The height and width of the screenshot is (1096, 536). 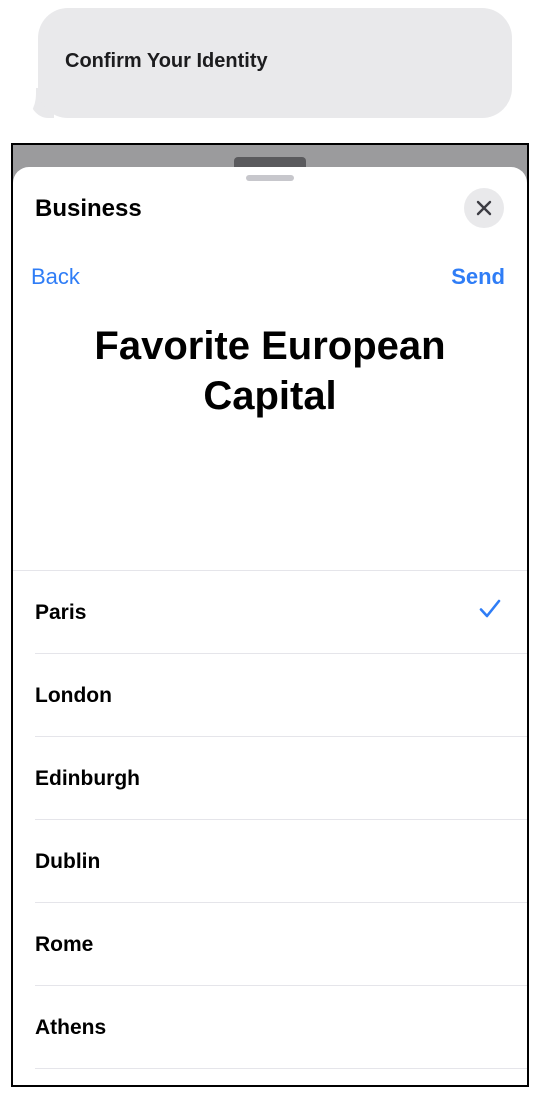 What do you see at coordinates (270, 695) in the screenshot?
I see `list-item-london: London` at bounding box center [270, 695].